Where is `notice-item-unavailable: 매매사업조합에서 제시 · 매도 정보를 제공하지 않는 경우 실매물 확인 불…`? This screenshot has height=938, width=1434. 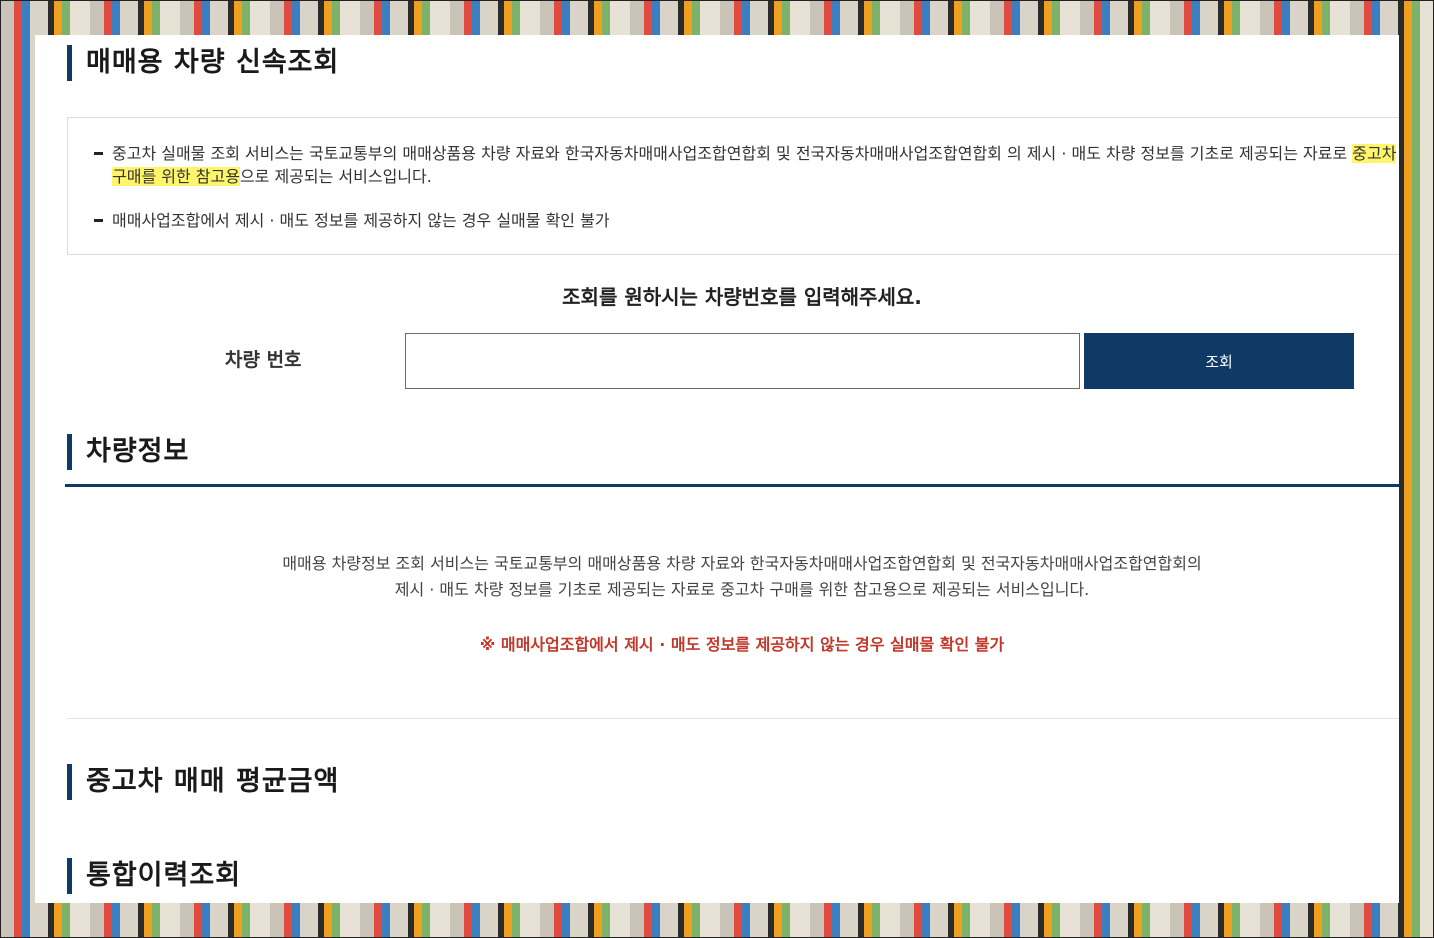
notice-item-unavailable: 매매사업조합에서 제시 · 매도 정보를 제공하지 않는 경우 실매물 확인 불… is located at coordinates (746, 220).